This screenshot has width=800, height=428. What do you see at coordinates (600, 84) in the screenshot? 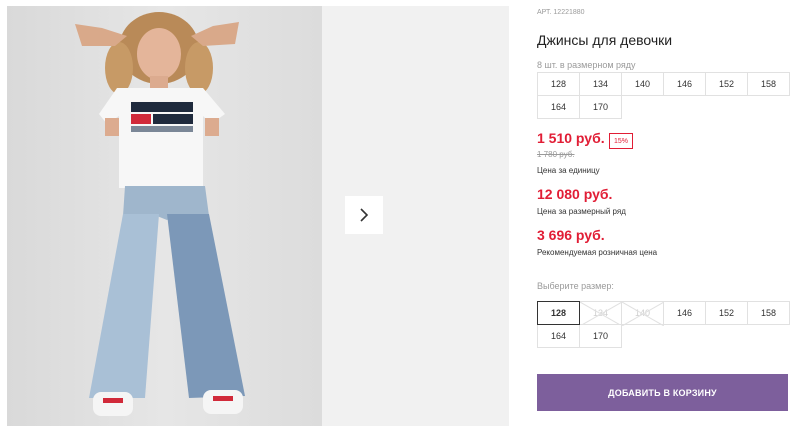
I see `size-row-cell: 134` at bounding box center [600, 84].